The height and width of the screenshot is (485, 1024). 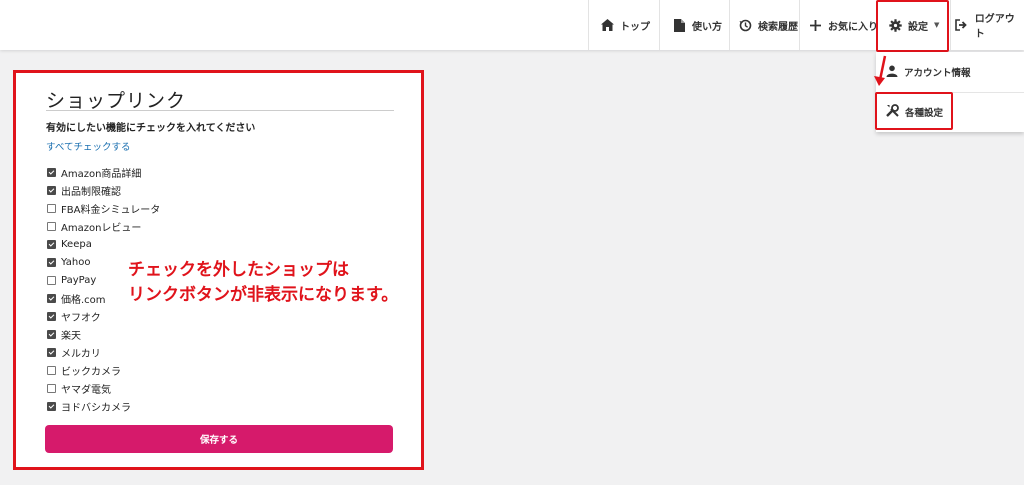 I want to click on shop-option-label: ヨドバシカメラ, so click(x=96, y=408).